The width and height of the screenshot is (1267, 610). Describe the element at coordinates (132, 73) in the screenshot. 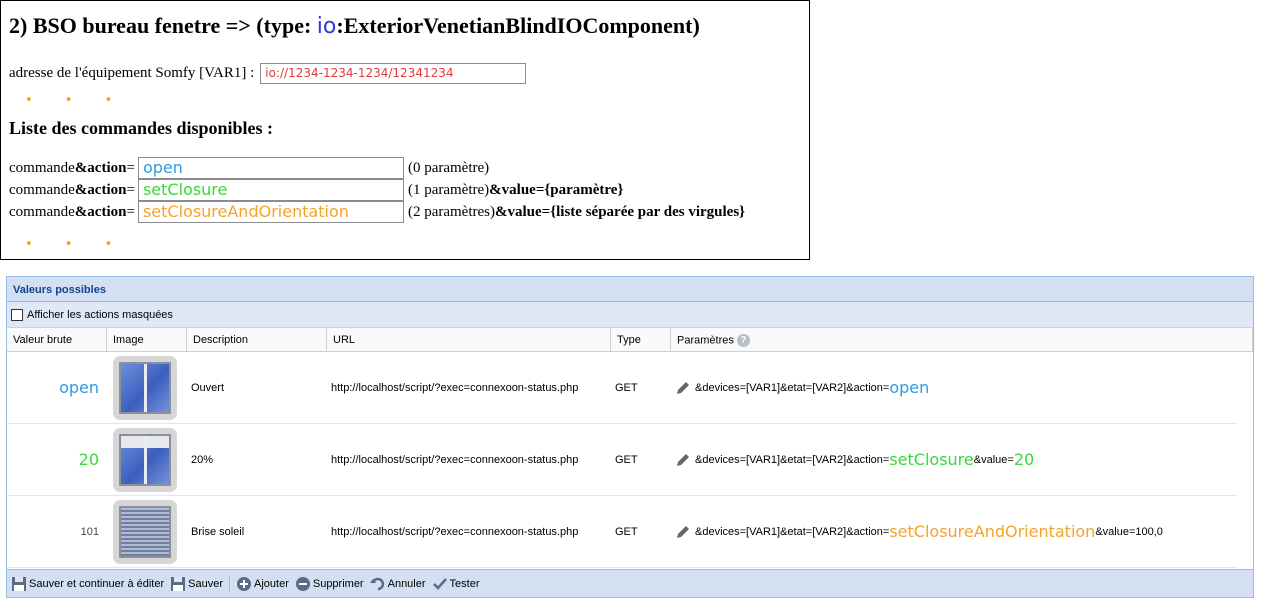

I see `address-label: adresse de l'équipement Somfy [VAR1] :` at that location.